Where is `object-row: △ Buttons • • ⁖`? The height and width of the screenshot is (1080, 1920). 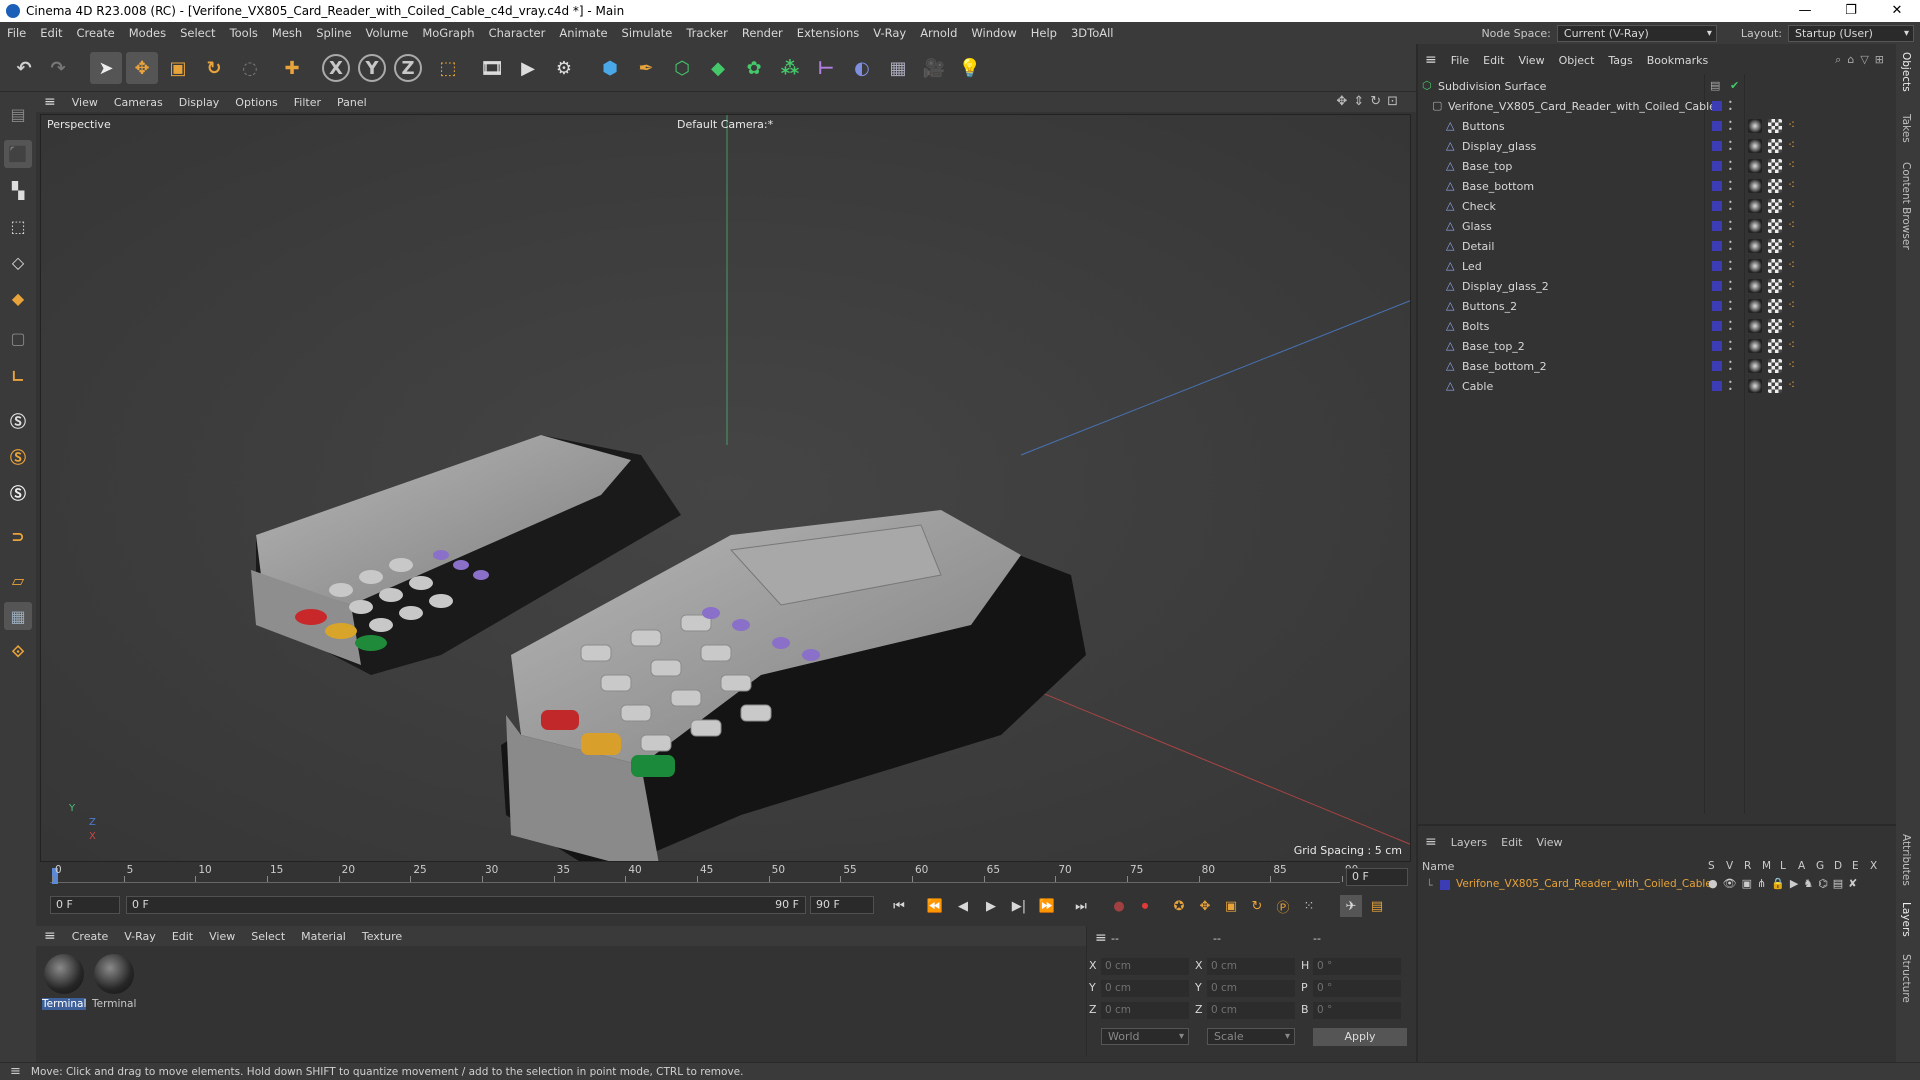
object-row: △ Buttons • • ⁖ is located at coordinates (1658, 126).